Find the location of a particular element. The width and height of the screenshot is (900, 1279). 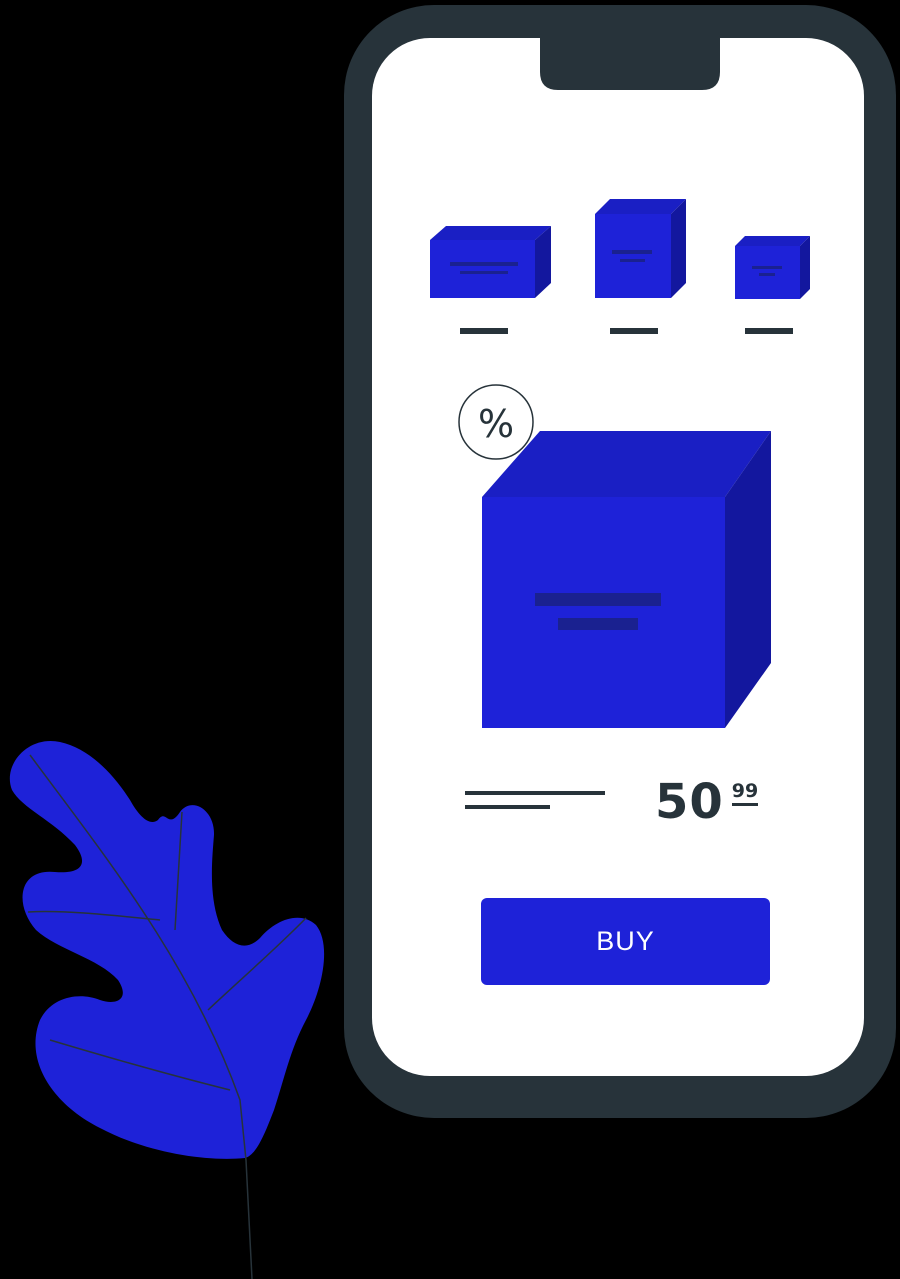

price-main: 50 is located at coordinates (689, 802).